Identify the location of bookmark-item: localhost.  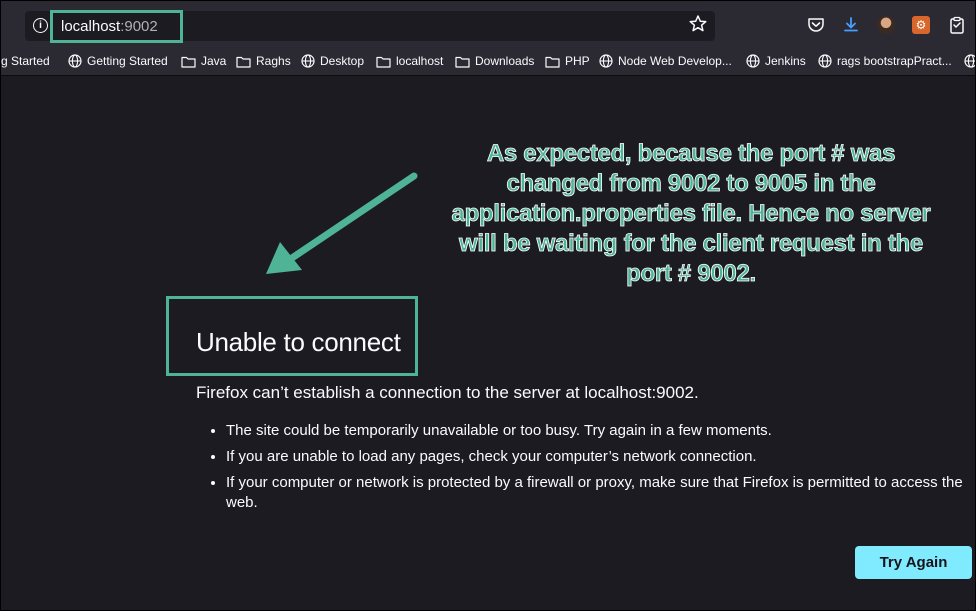
(409, 61).